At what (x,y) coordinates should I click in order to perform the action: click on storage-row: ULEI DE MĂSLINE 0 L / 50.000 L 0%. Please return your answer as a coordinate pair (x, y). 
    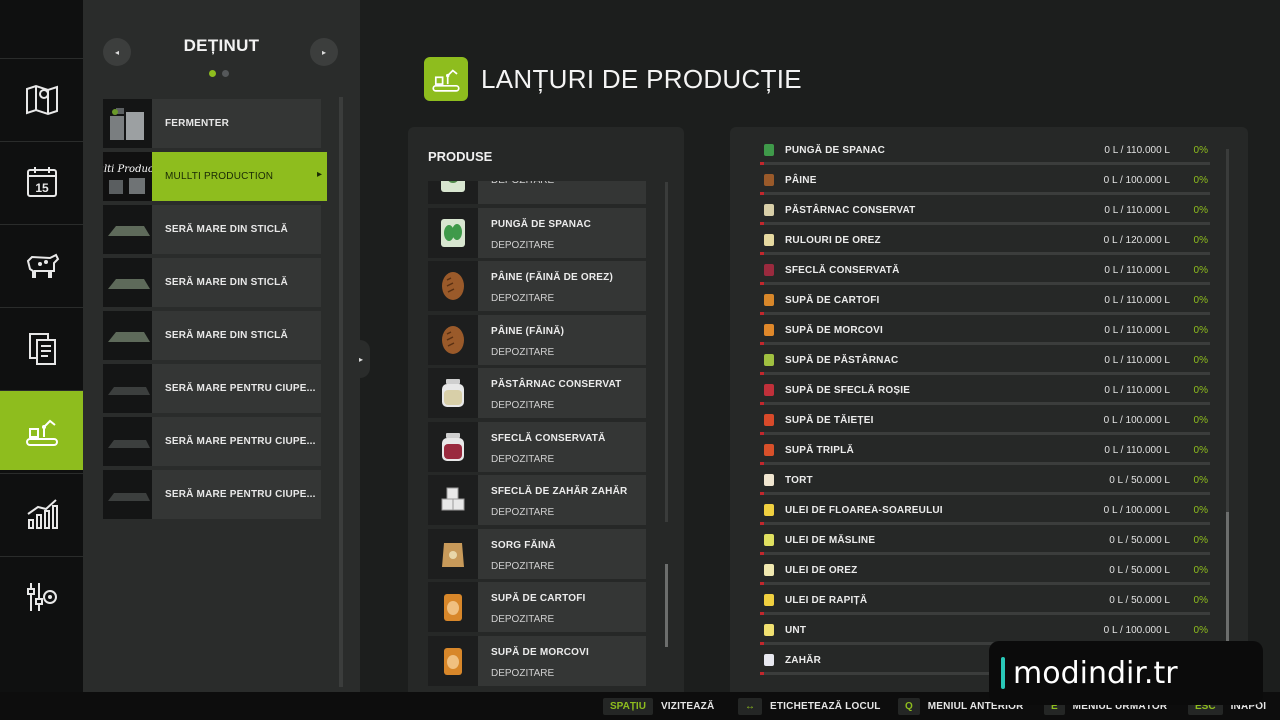
    Looking at the image, I should click on (985, 540).